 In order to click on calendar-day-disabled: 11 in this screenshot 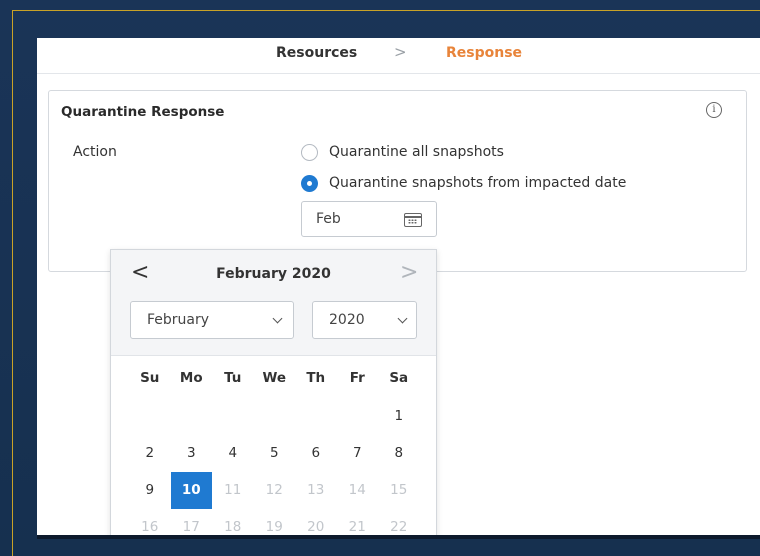, I will do `click(233, 490)`.